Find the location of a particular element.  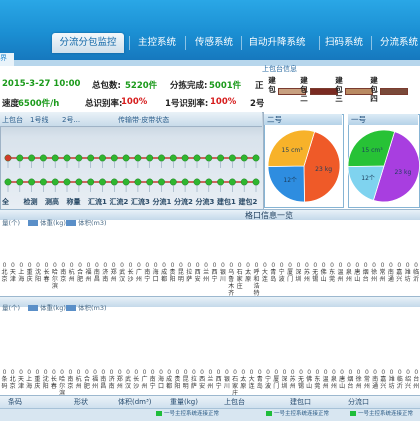

status-item: 一号主控系统连接正常 is located at coordinates (297, 413).